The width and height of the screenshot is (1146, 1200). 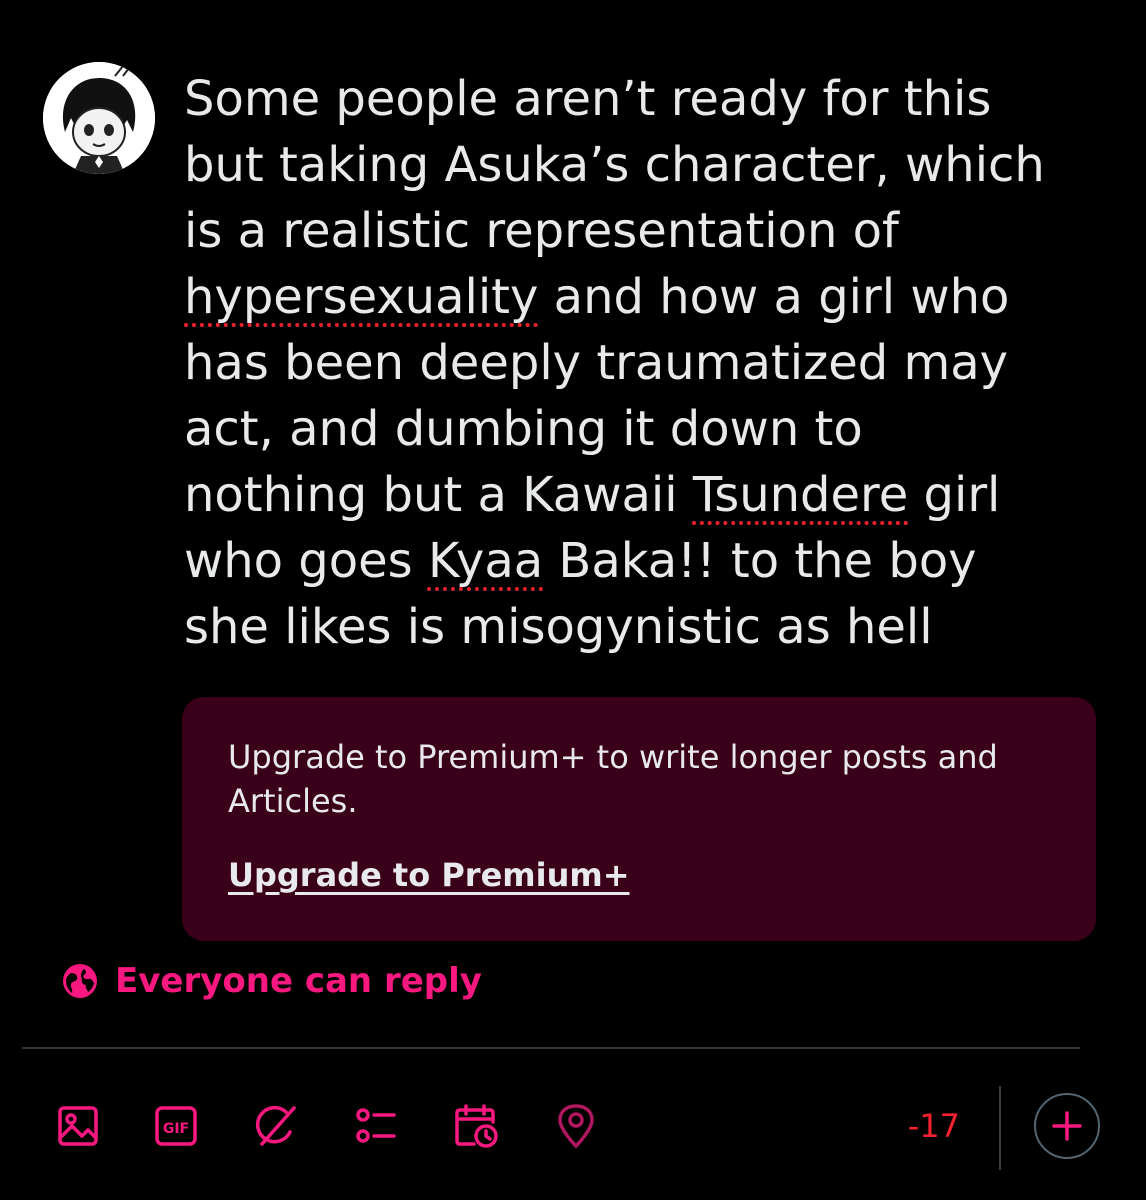 I want to click on divider, so click(x=551, y=1048).